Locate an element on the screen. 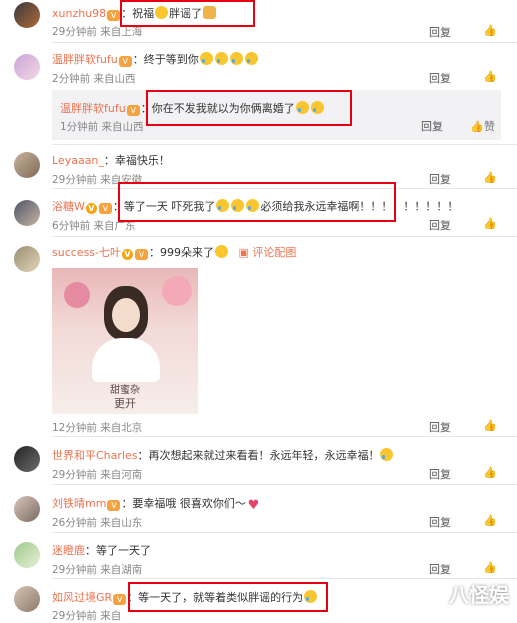  username: 浴糖W is located at coordinates (68, 206).